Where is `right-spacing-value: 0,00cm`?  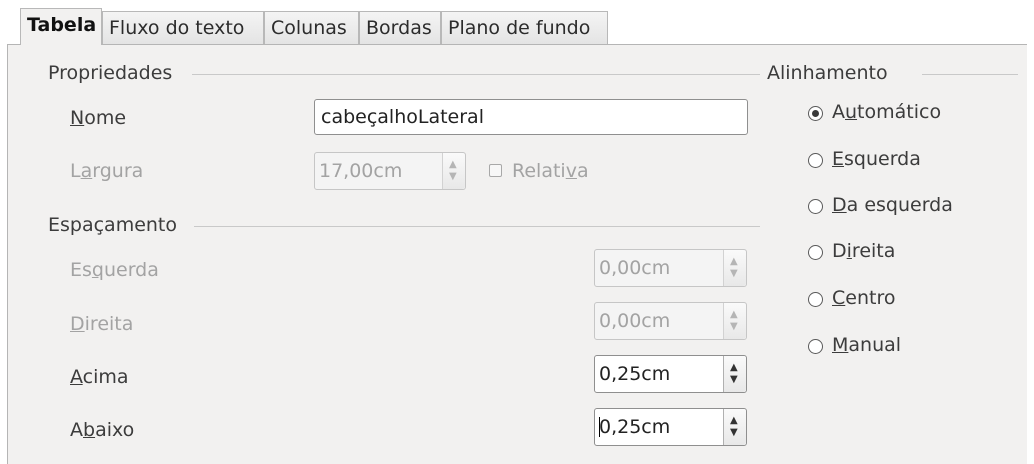 right-spacing-value: 0,00cm is located at coordinates (635, 321).